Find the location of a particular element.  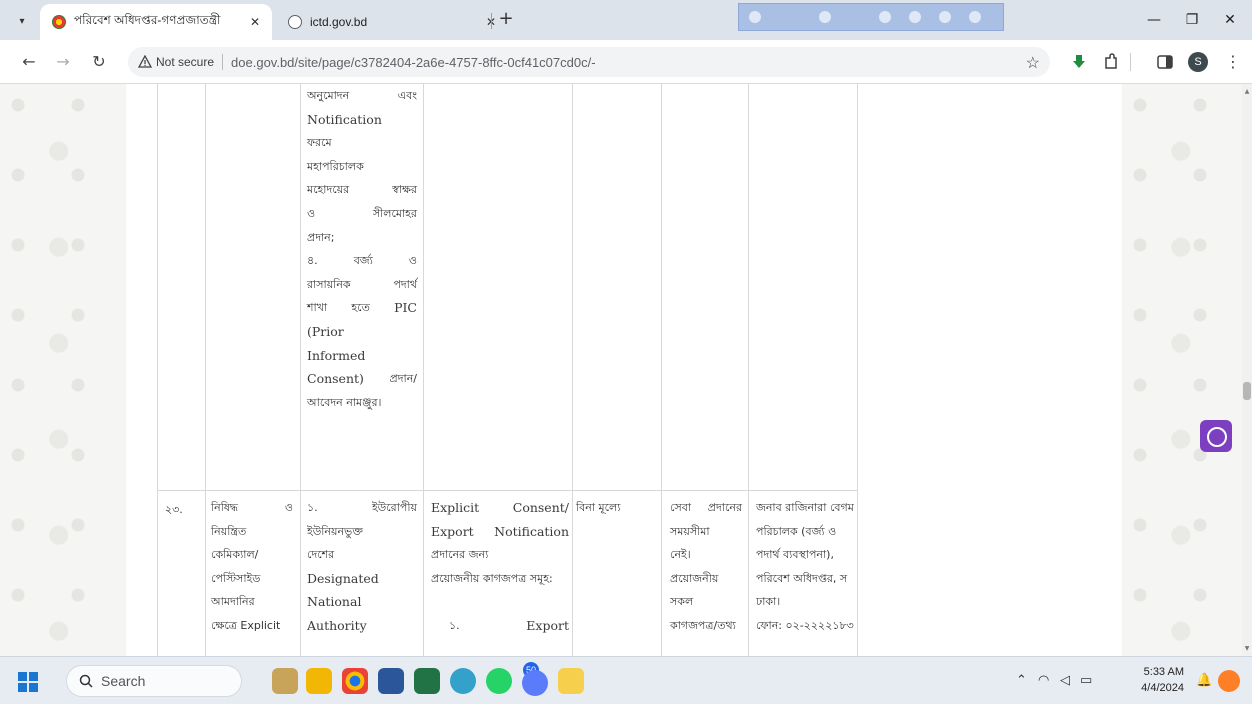

fee-cell: বিনা মূল্যে is located at coordinates (598, 507).